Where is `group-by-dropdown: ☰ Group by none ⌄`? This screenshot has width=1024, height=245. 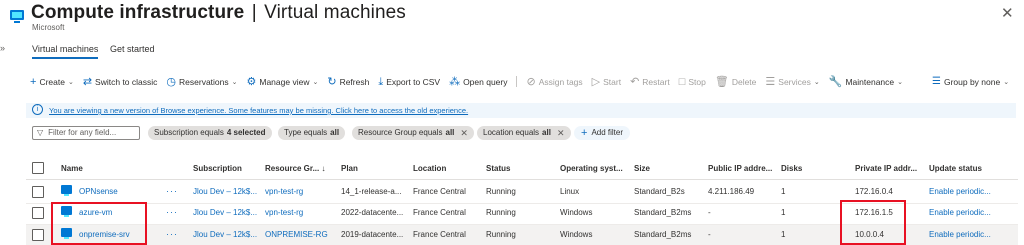 group-by-dropdown: ☰ Group by none ⌄ is located at coordinates (970, 81).